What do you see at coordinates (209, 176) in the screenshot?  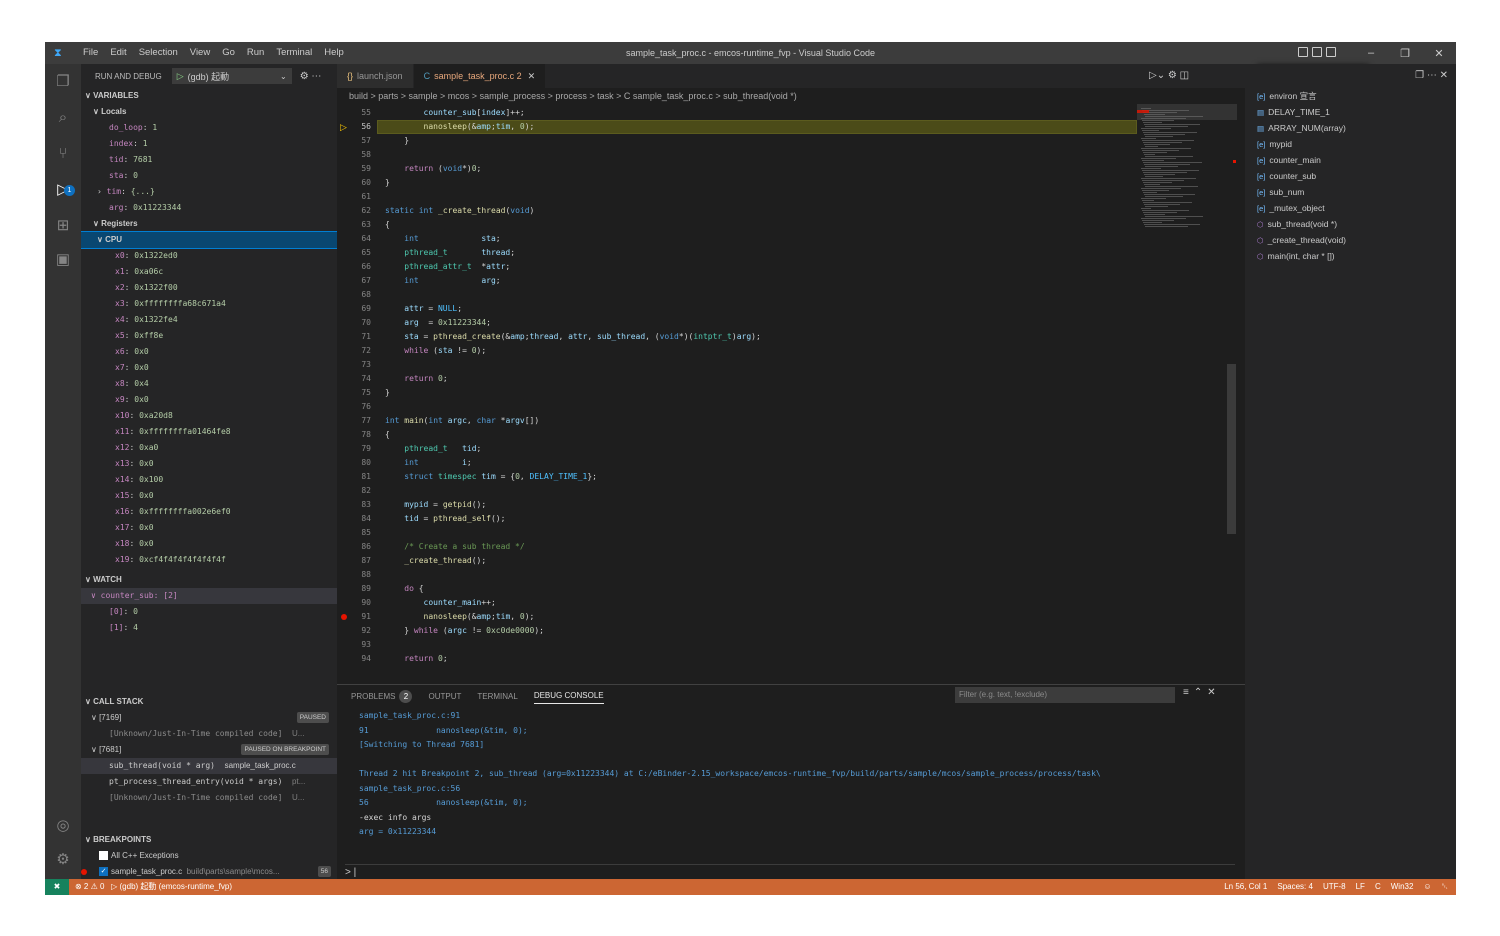 I see `local-variable: sta: 0` at bounding box center [209, 176].